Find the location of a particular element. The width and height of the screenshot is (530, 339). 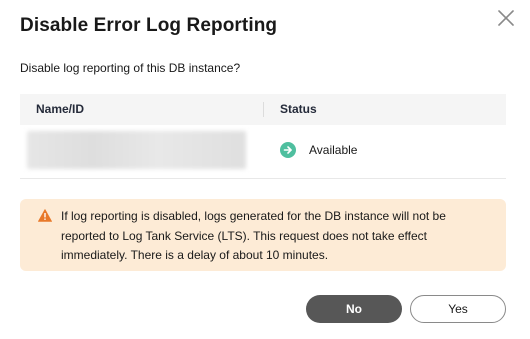

table-row: Available is located at coordinates (263, 152).